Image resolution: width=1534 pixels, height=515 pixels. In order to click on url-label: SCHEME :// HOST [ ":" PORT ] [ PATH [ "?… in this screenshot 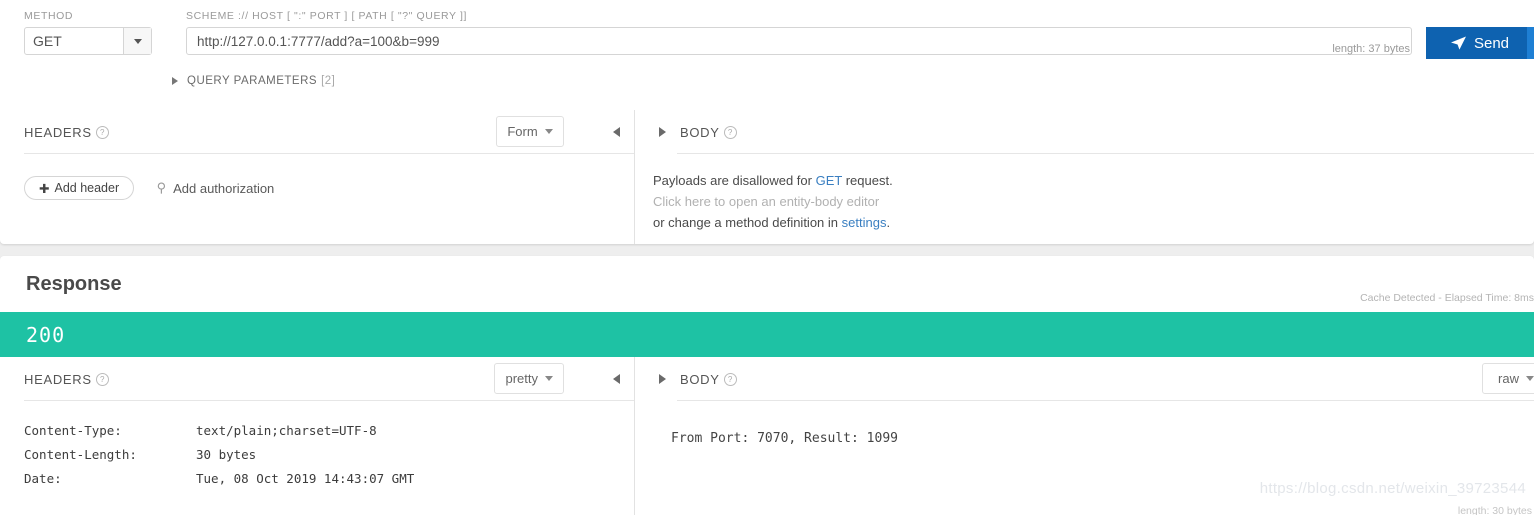, I will do `click(327, 16)`.